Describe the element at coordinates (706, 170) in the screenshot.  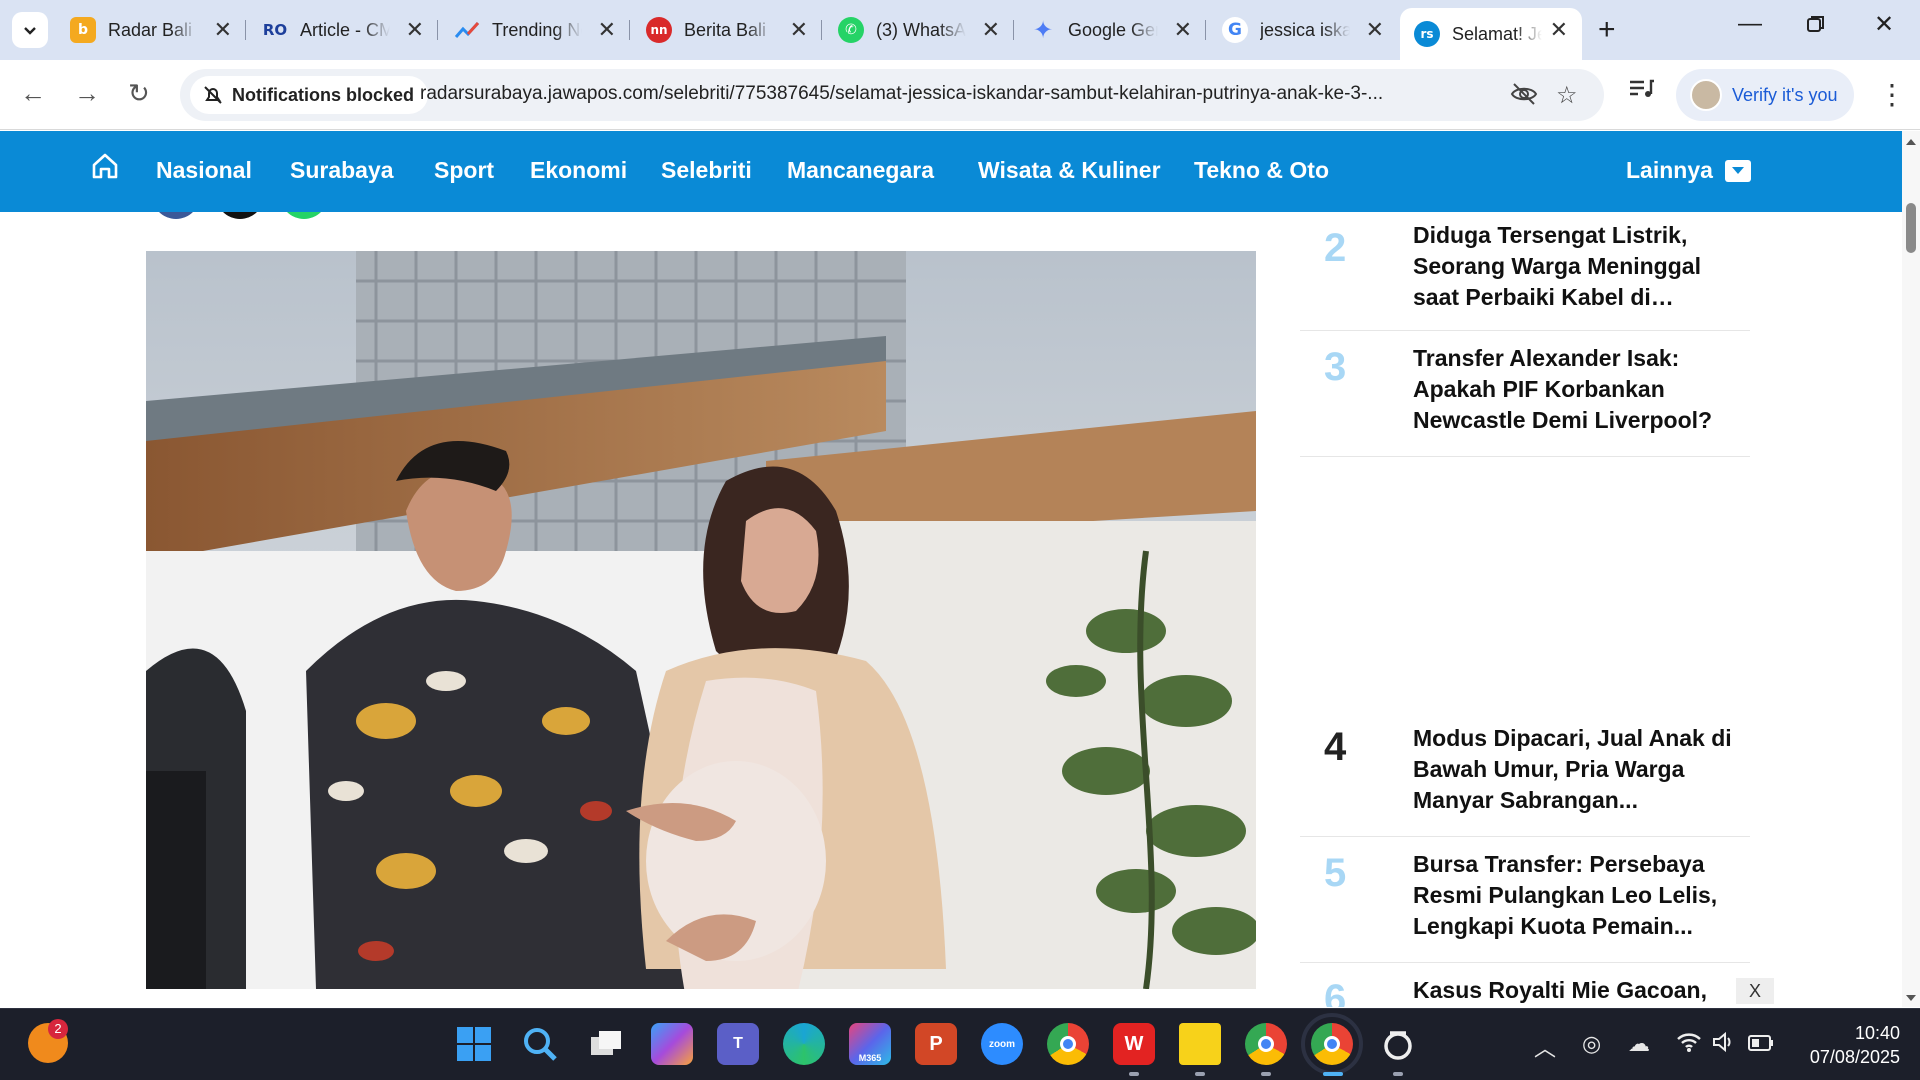
I see `nav-selebriti: Selebriti` at that location.